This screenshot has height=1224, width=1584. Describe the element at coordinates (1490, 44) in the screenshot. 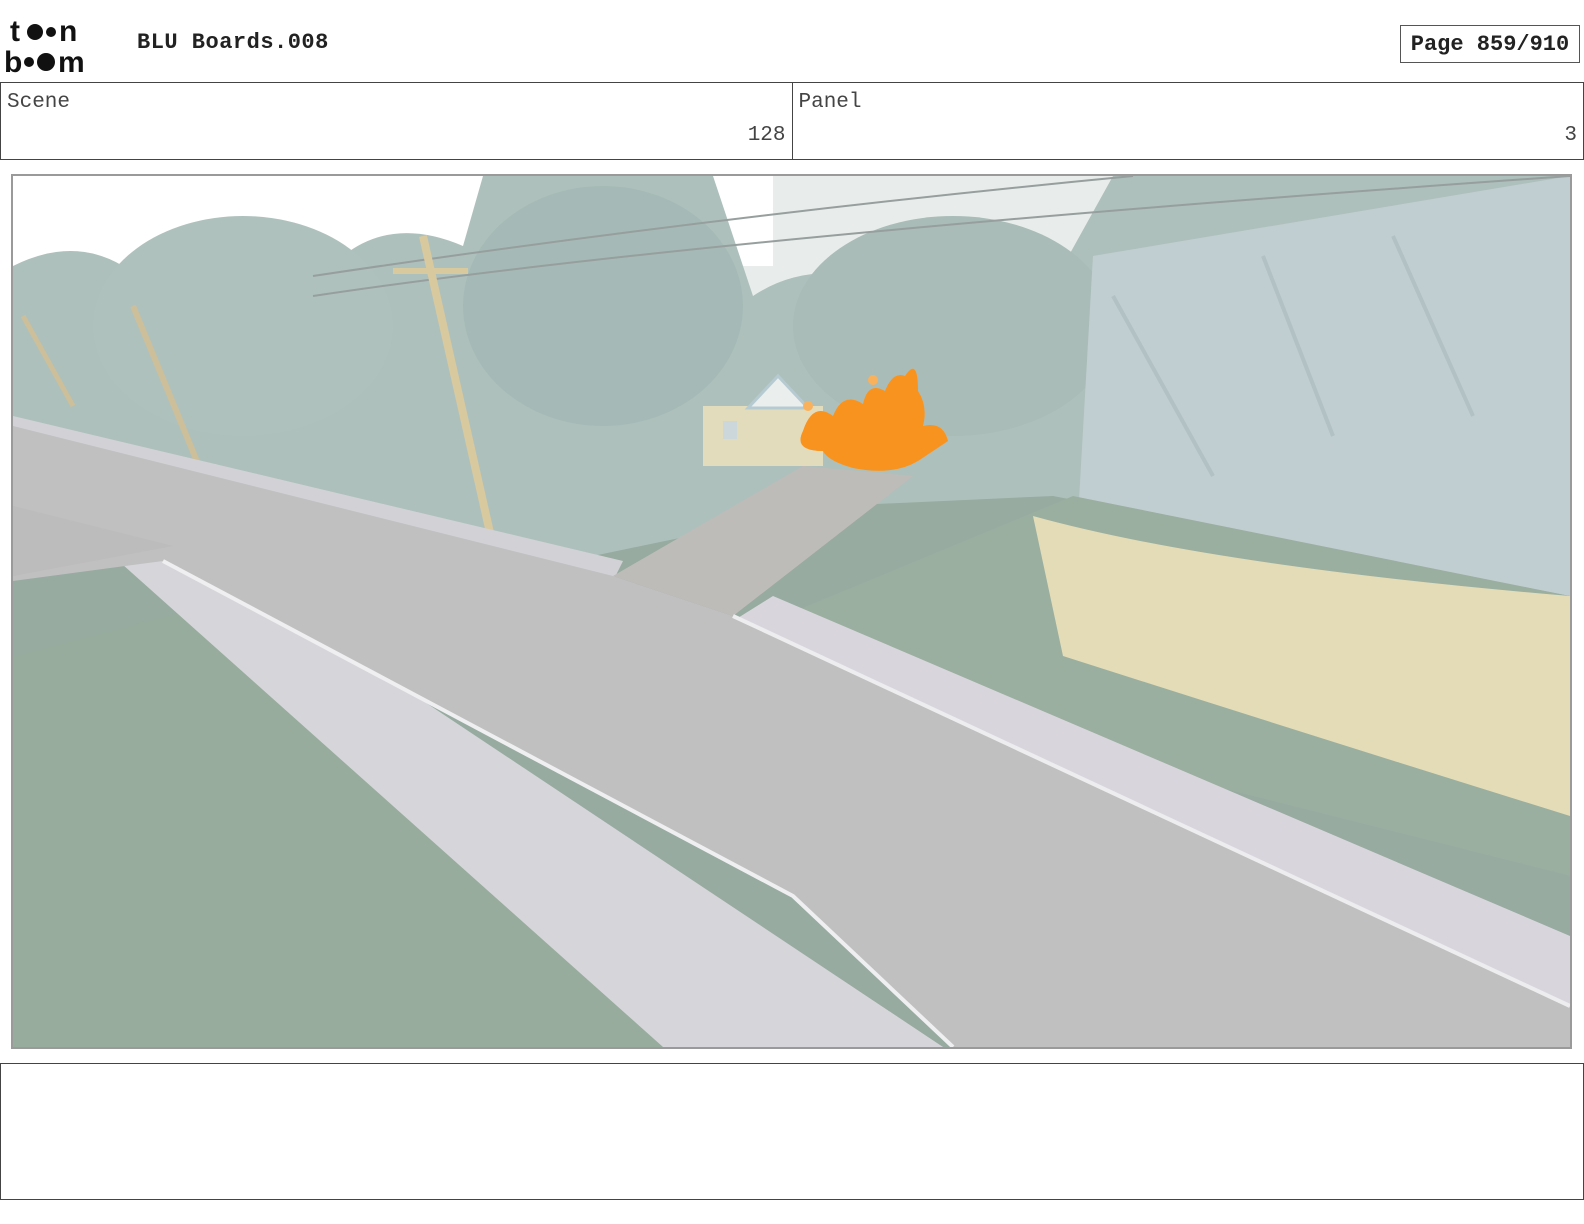

I see `page-indicator: Page 859/910` at that location.